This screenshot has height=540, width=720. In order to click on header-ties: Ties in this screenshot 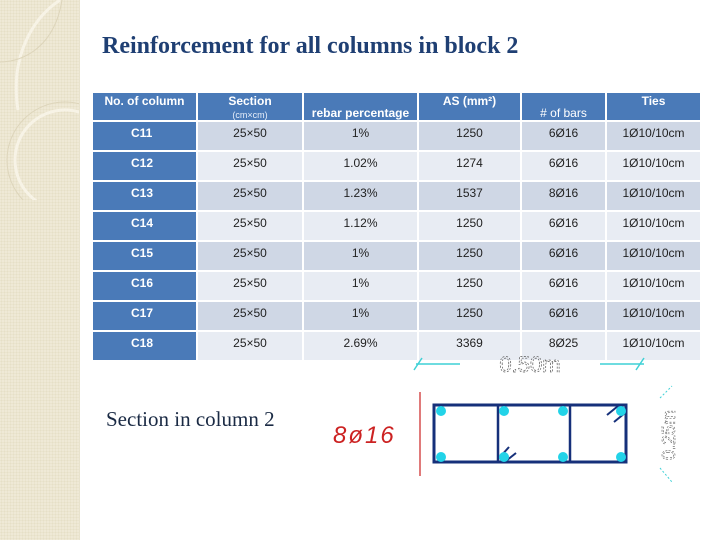, I will do `click(653, 106)`.